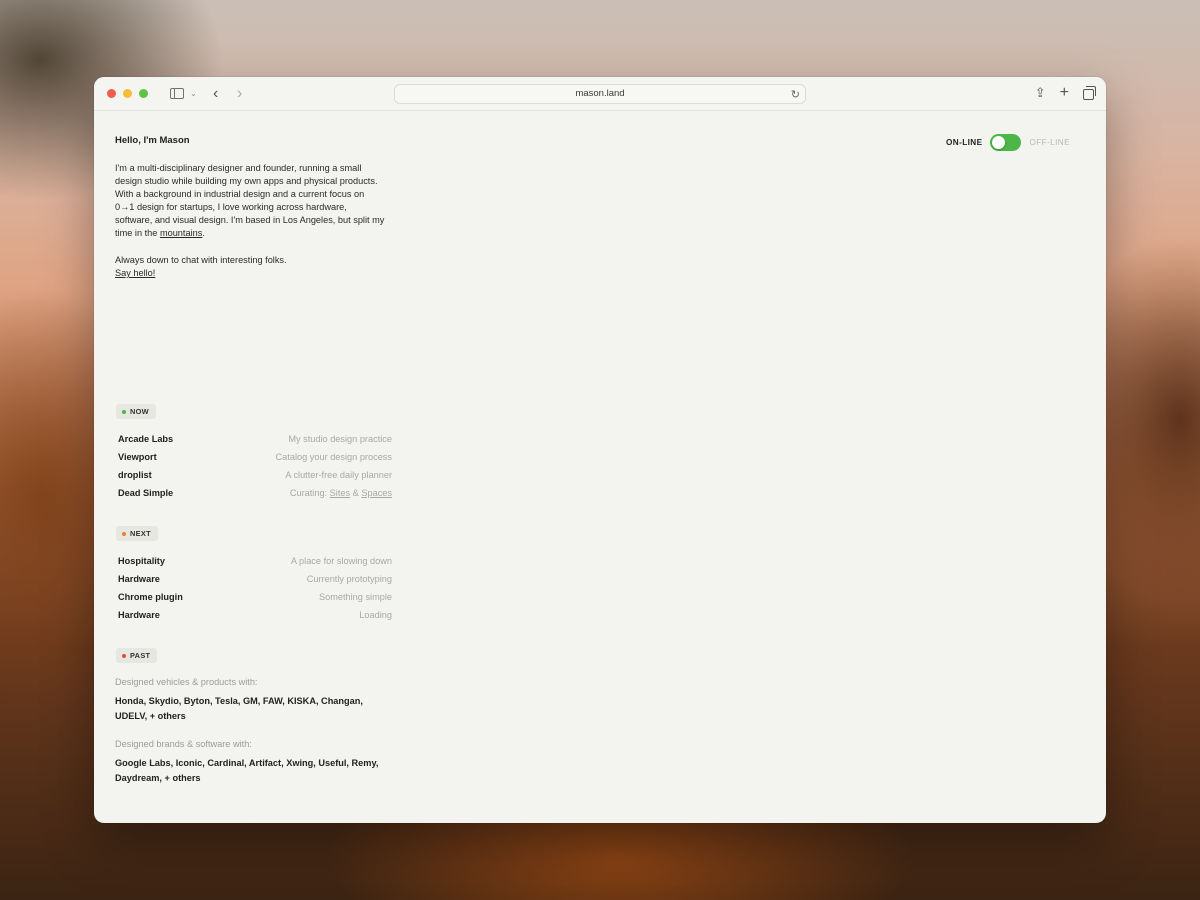 The height and width of the screenshot is (900, 1200). What do you see at coordinates (255, 615) in the screenshot?
I see `list-item: Hardware Loading` at bounding box center [255, 615].